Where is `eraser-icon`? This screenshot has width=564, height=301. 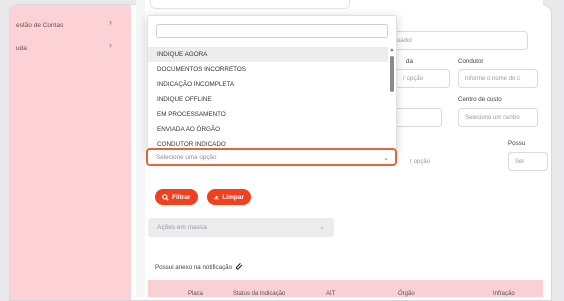
eraser-icon is located at coordinates (216, 197).